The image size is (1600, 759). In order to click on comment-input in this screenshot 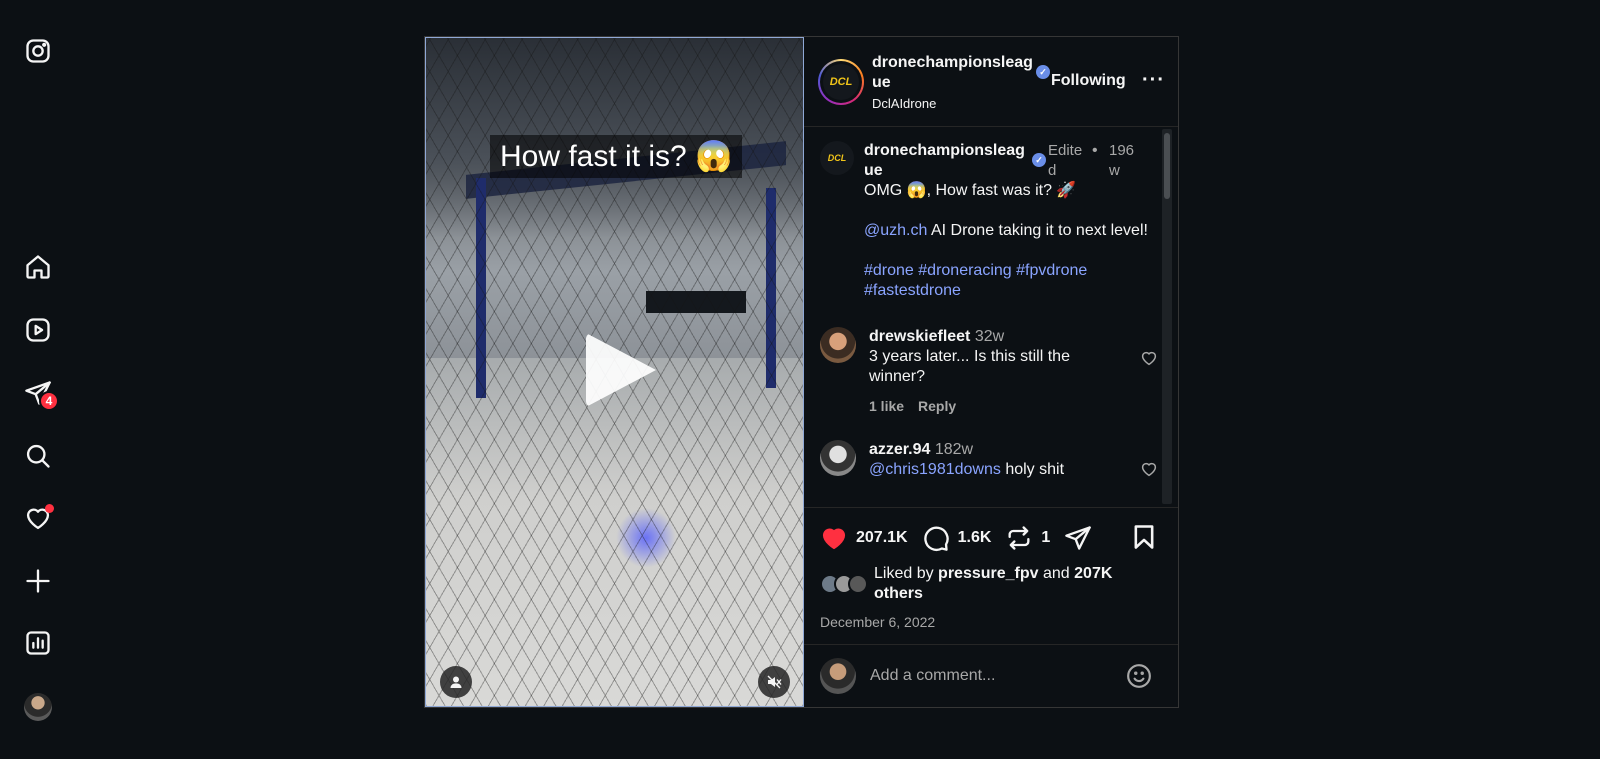, I will do `click(995, 675)`.